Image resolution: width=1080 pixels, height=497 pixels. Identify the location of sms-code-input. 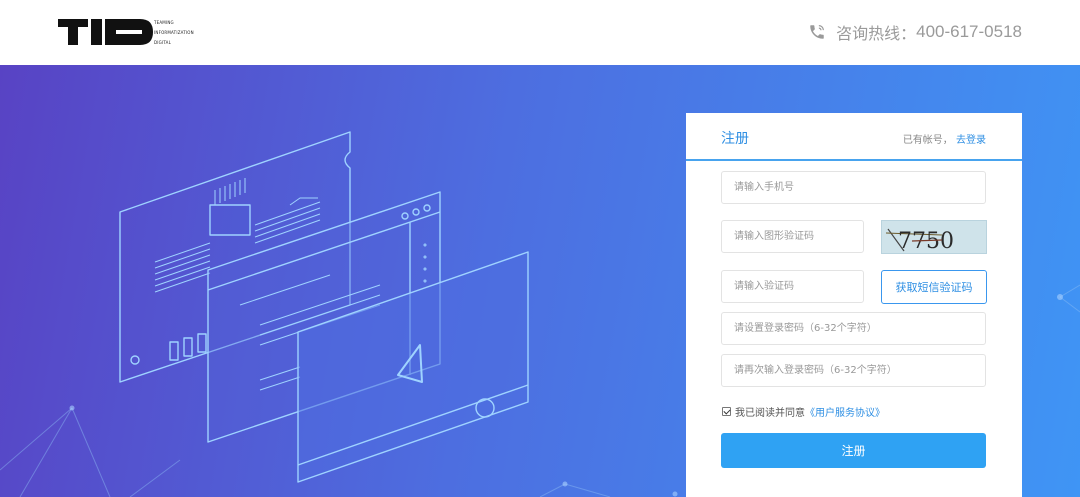
(792, 286).